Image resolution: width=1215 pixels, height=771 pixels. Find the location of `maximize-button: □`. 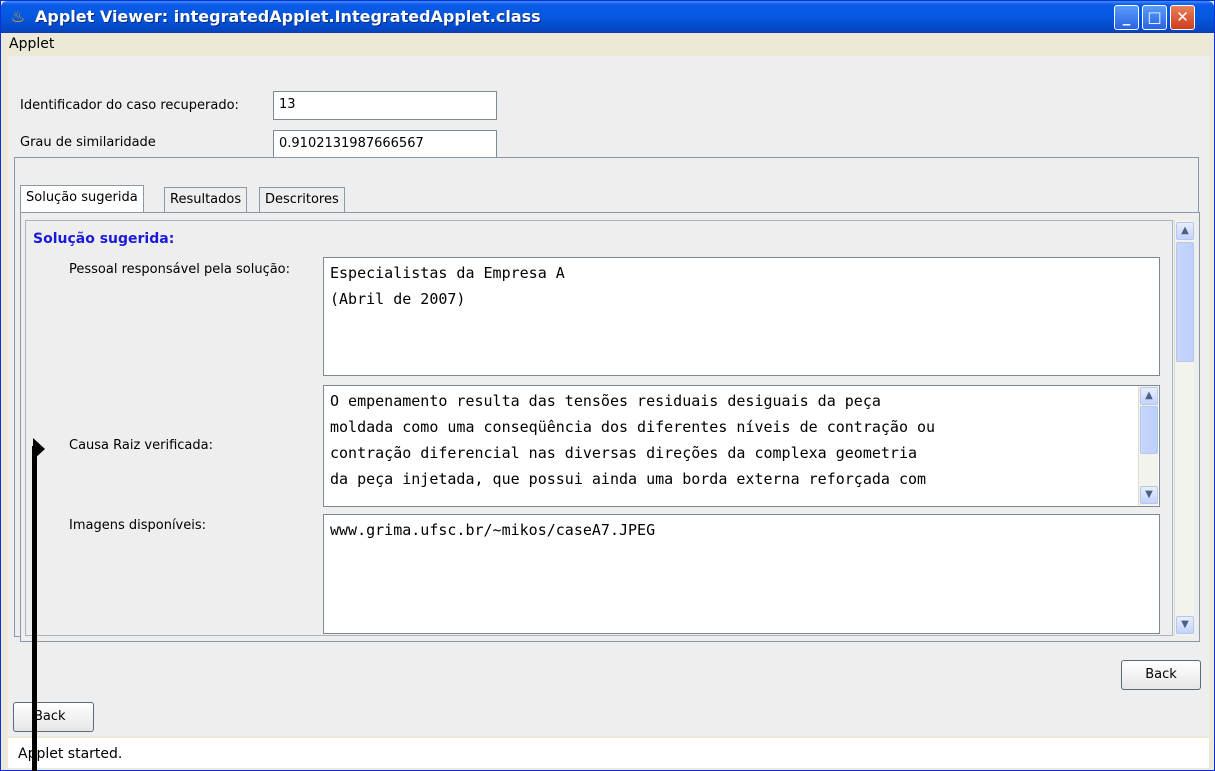

maximize-button: □ is located at coordinates (1154, 17).